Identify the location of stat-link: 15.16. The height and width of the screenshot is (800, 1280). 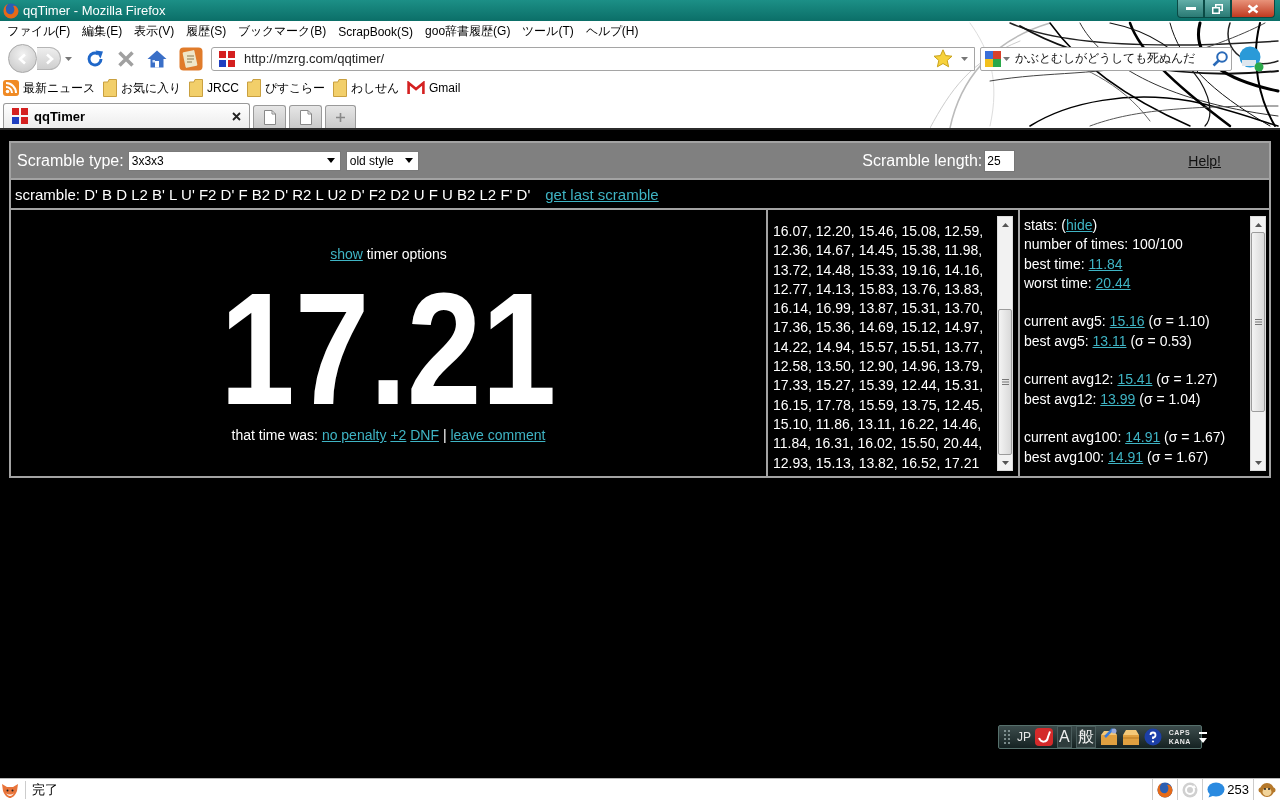
(1127, 321).